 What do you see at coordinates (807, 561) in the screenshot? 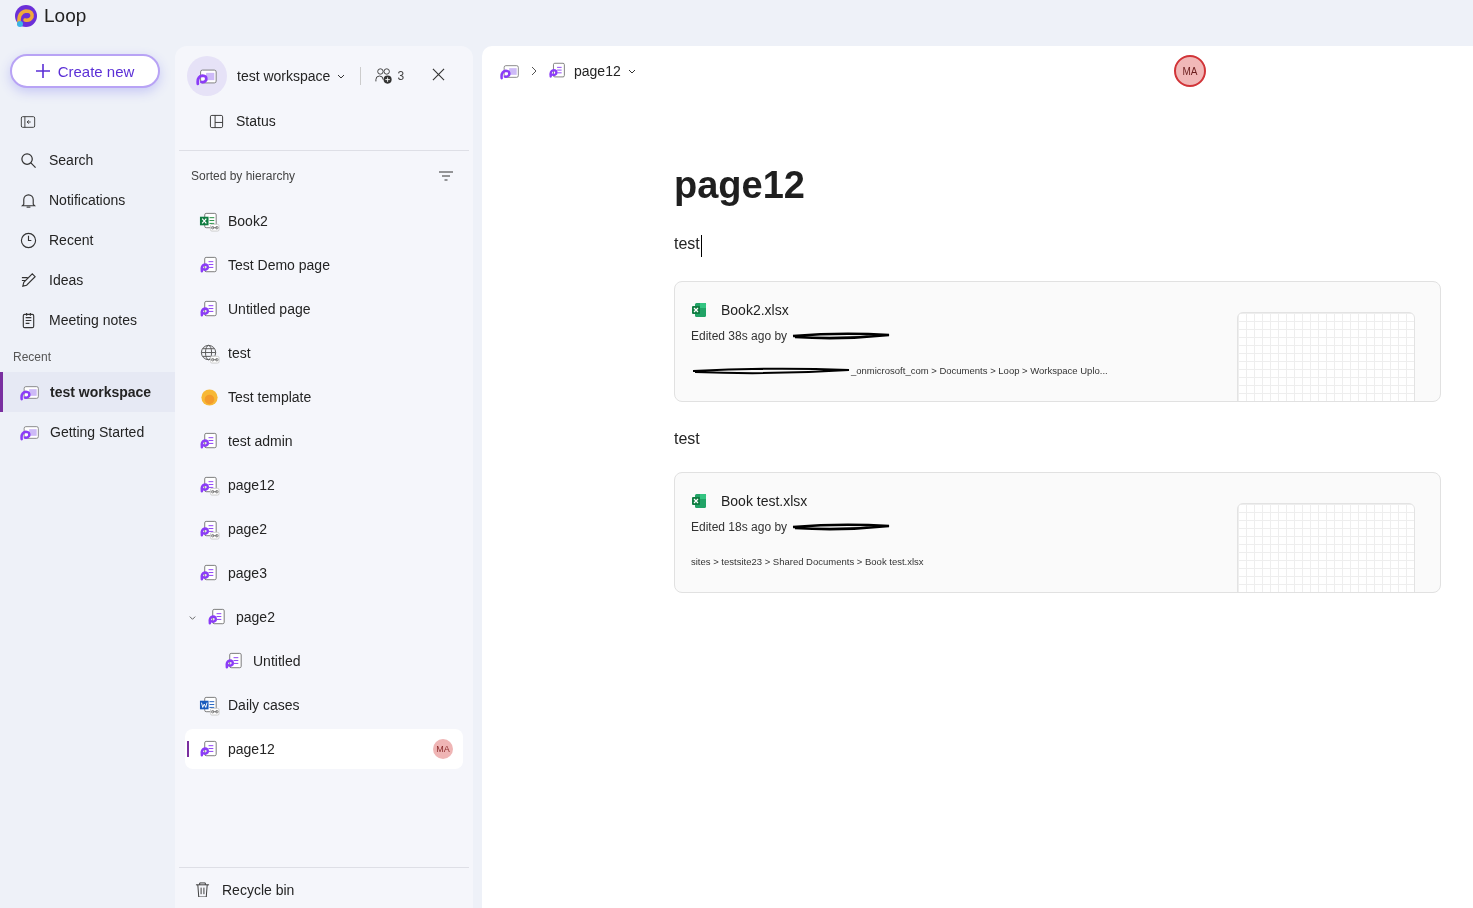
I see `file-path: sites > testsite23 > Shared Documents > Book test.xlsx` at bounding box center [807, 561].